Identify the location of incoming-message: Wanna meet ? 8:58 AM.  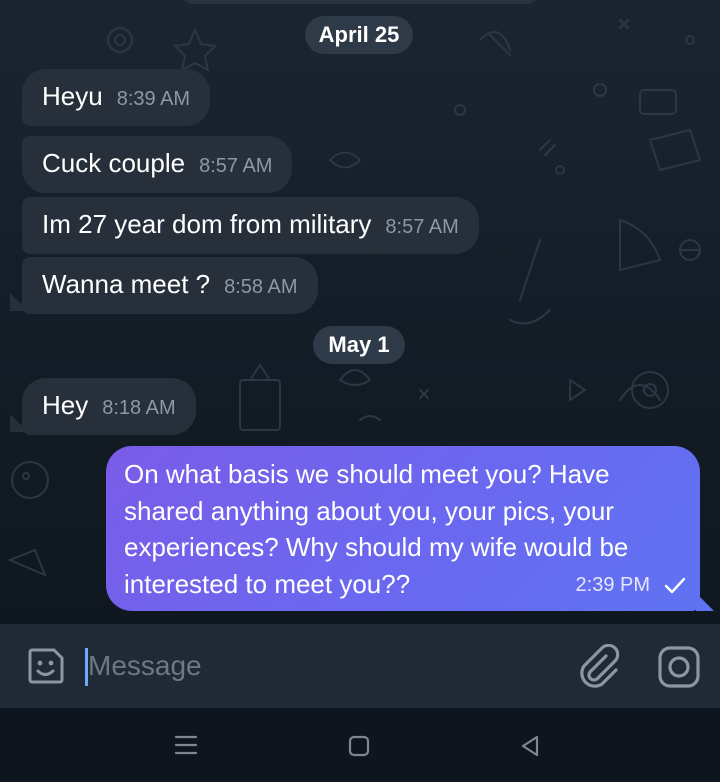
(170, 285).